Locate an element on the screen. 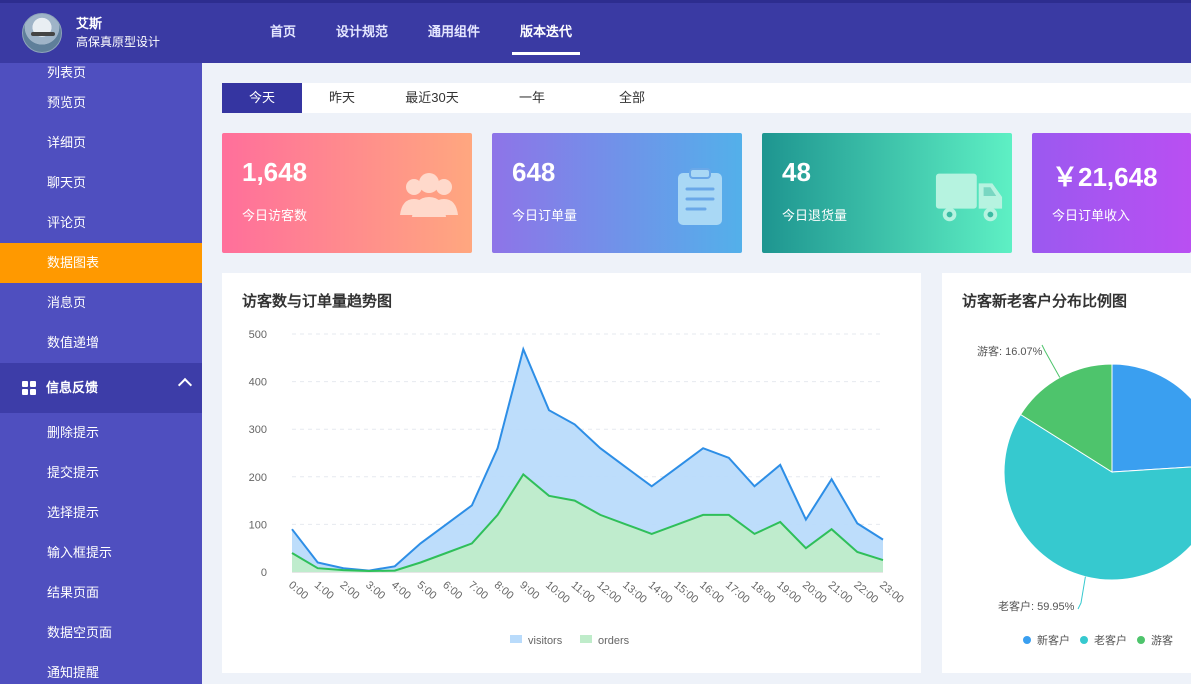 The height and width of the screenshot is (684, 1191). legend-label-1: 老客户 is located at coordinates (1110, 640).